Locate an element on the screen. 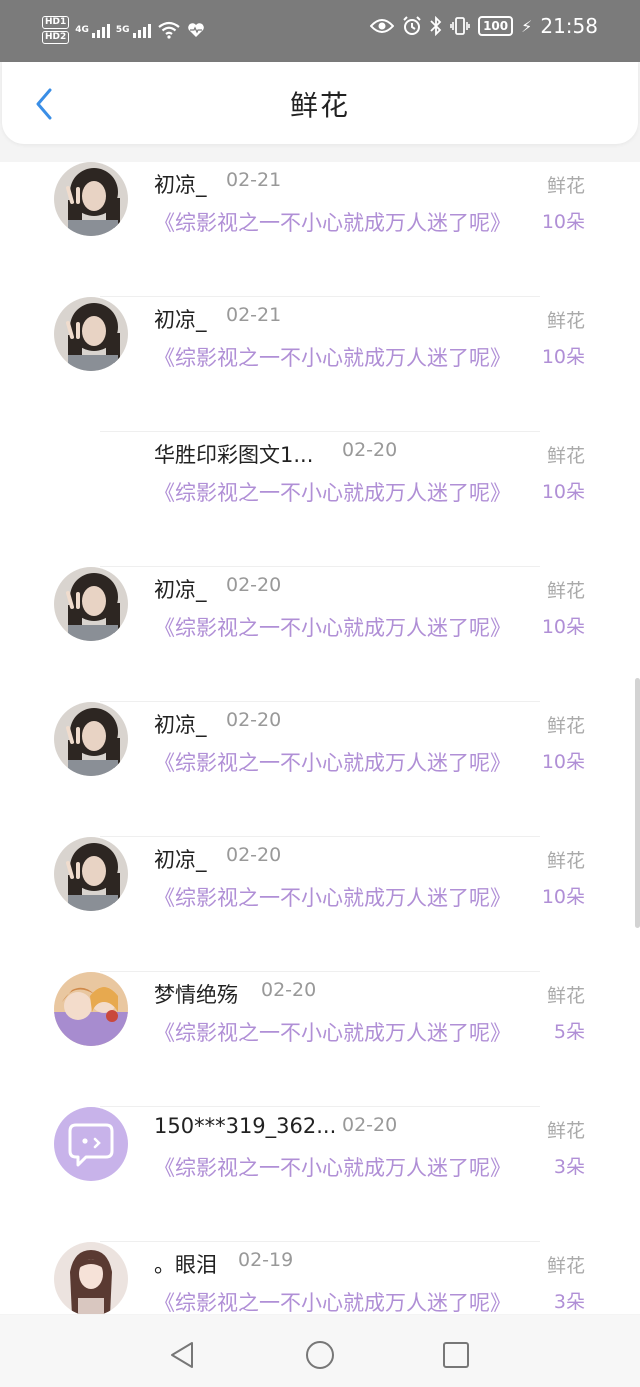  charging-icon: ⚡ is located at coordinates (527, 26).